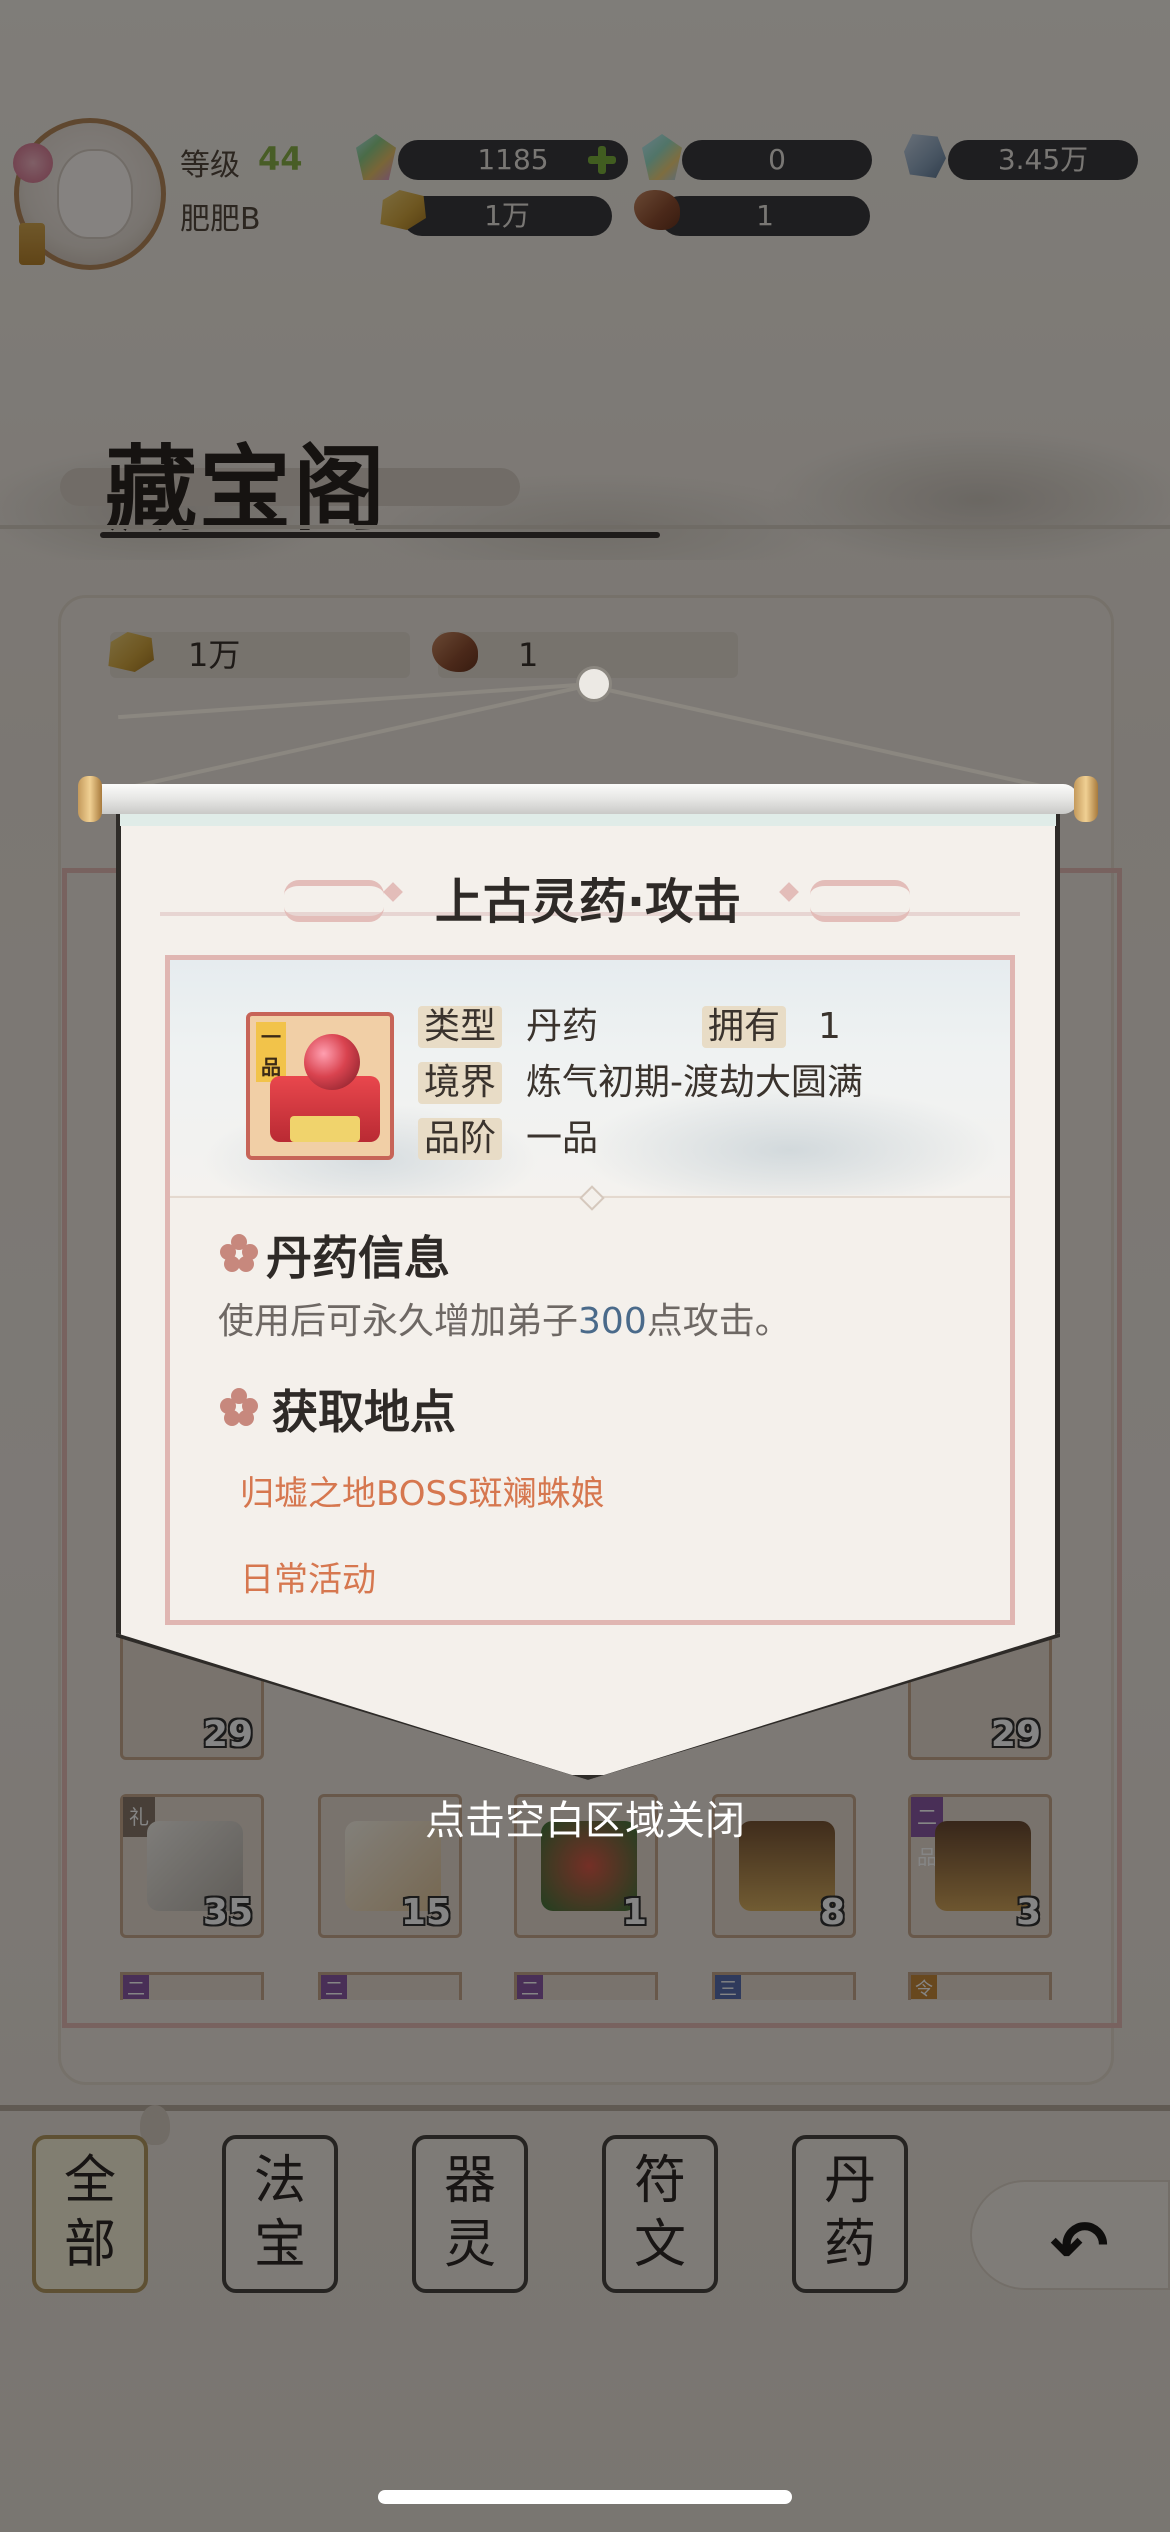 This screenshot has height=2532, width=1170. Describe the element at coordinates (588, 819) in the screenshot. I see `scroll-top-strip` at that location.